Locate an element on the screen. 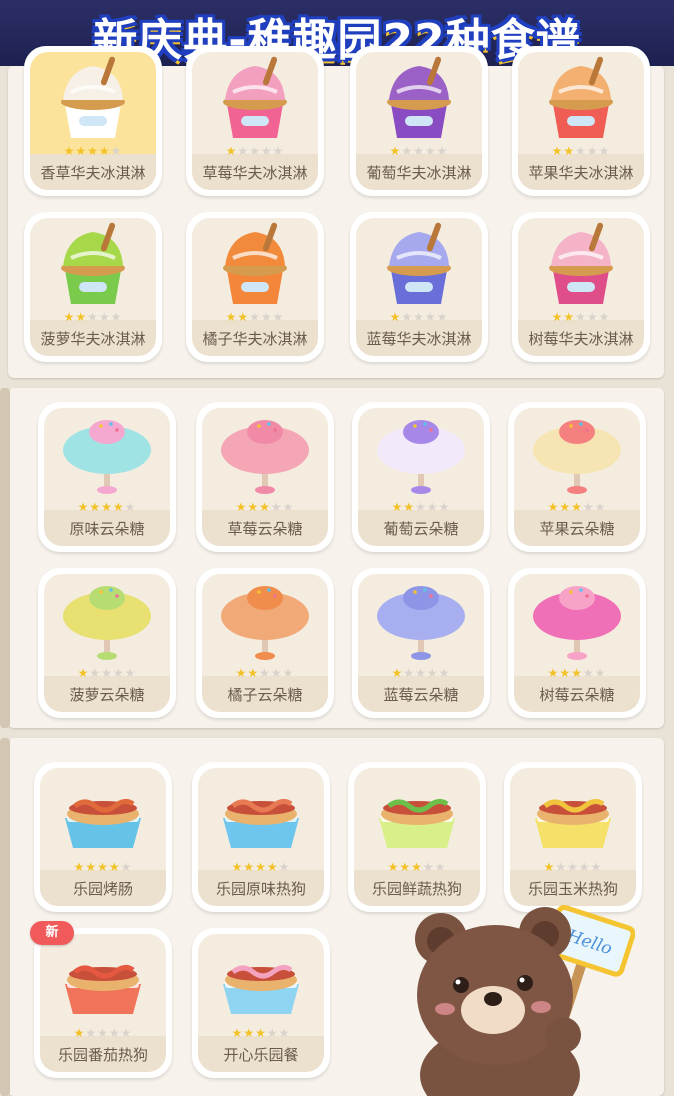  recipe-label: 原味云朵糖 is located at coordinates (107, 529).